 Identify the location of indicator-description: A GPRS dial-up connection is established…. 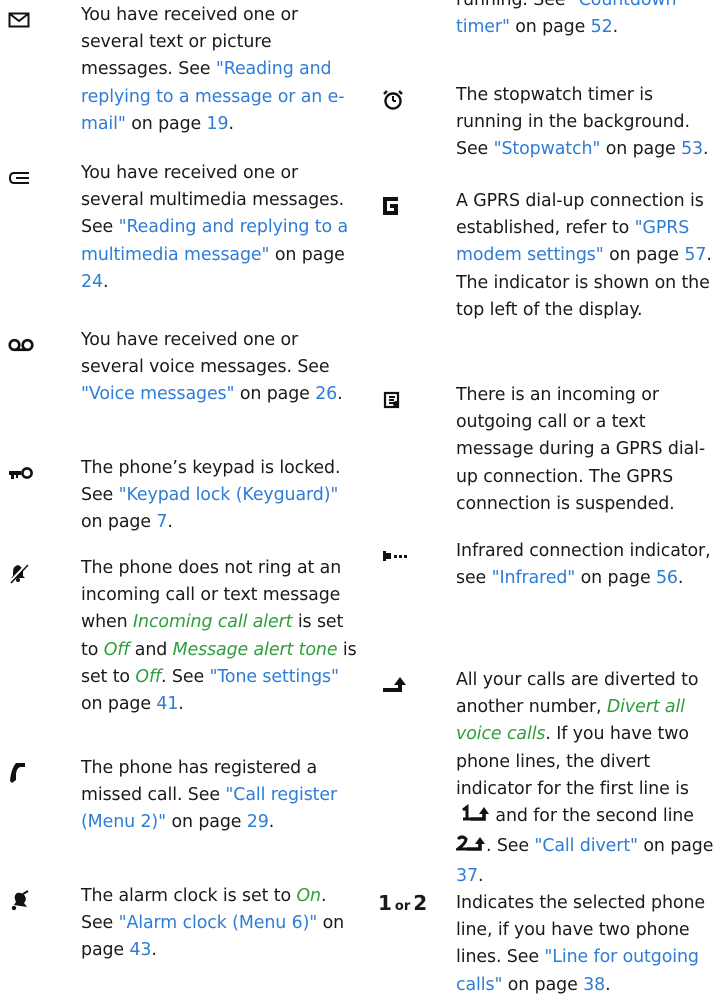
(584, 255).